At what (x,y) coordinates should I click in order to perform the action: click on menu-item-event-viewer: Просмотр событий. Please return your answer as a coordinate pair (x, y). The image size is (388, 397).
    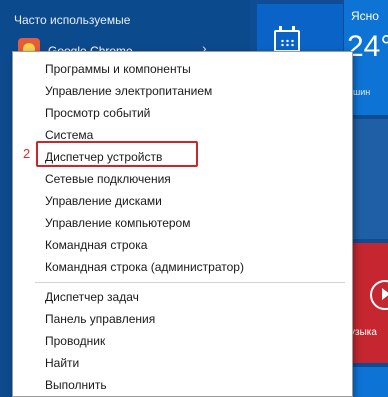
    Looking at the image, I should click on (97, 113).